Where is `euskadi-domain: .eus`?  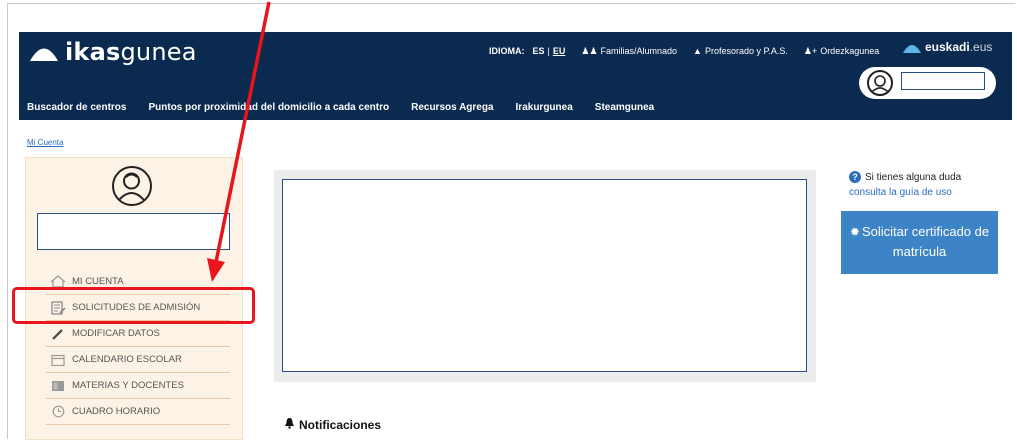
euskadi-domain: .eus is located at coordinates (981, 47).